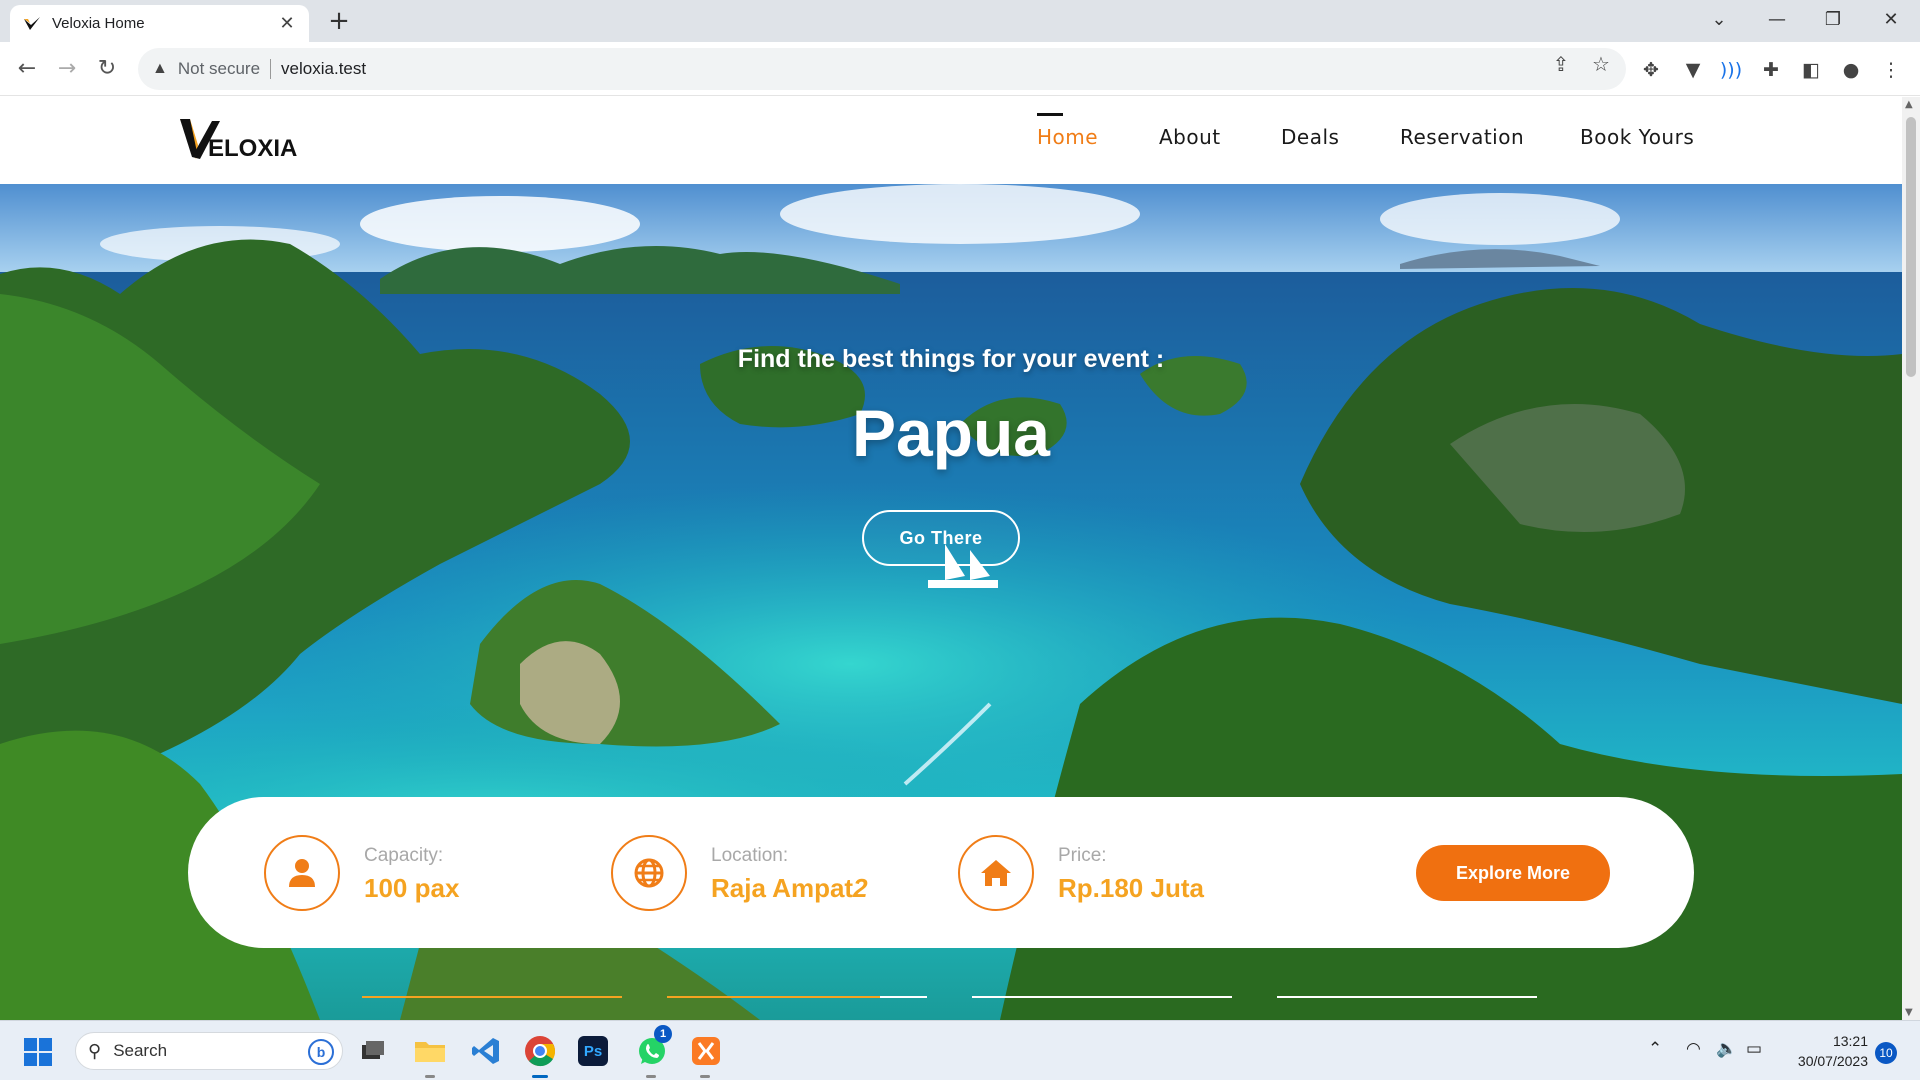  Describe the element at coordinates (1513, 873) in the screenshot. I see `explore-more-button: Explore More` at that location.